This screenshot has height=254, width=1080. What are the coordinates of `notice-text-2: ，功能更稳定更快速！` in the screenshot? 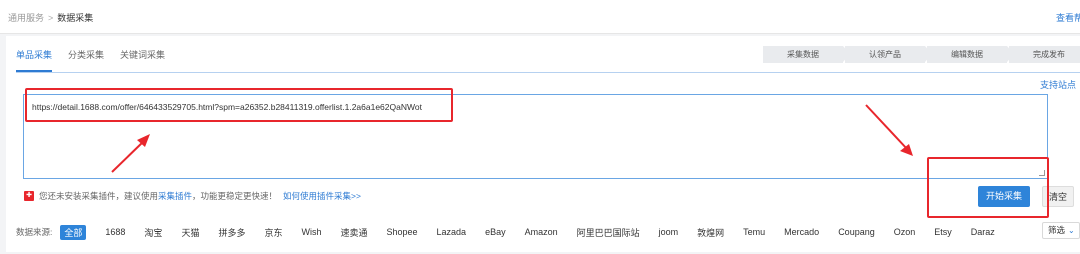 It's located at (235, 196).